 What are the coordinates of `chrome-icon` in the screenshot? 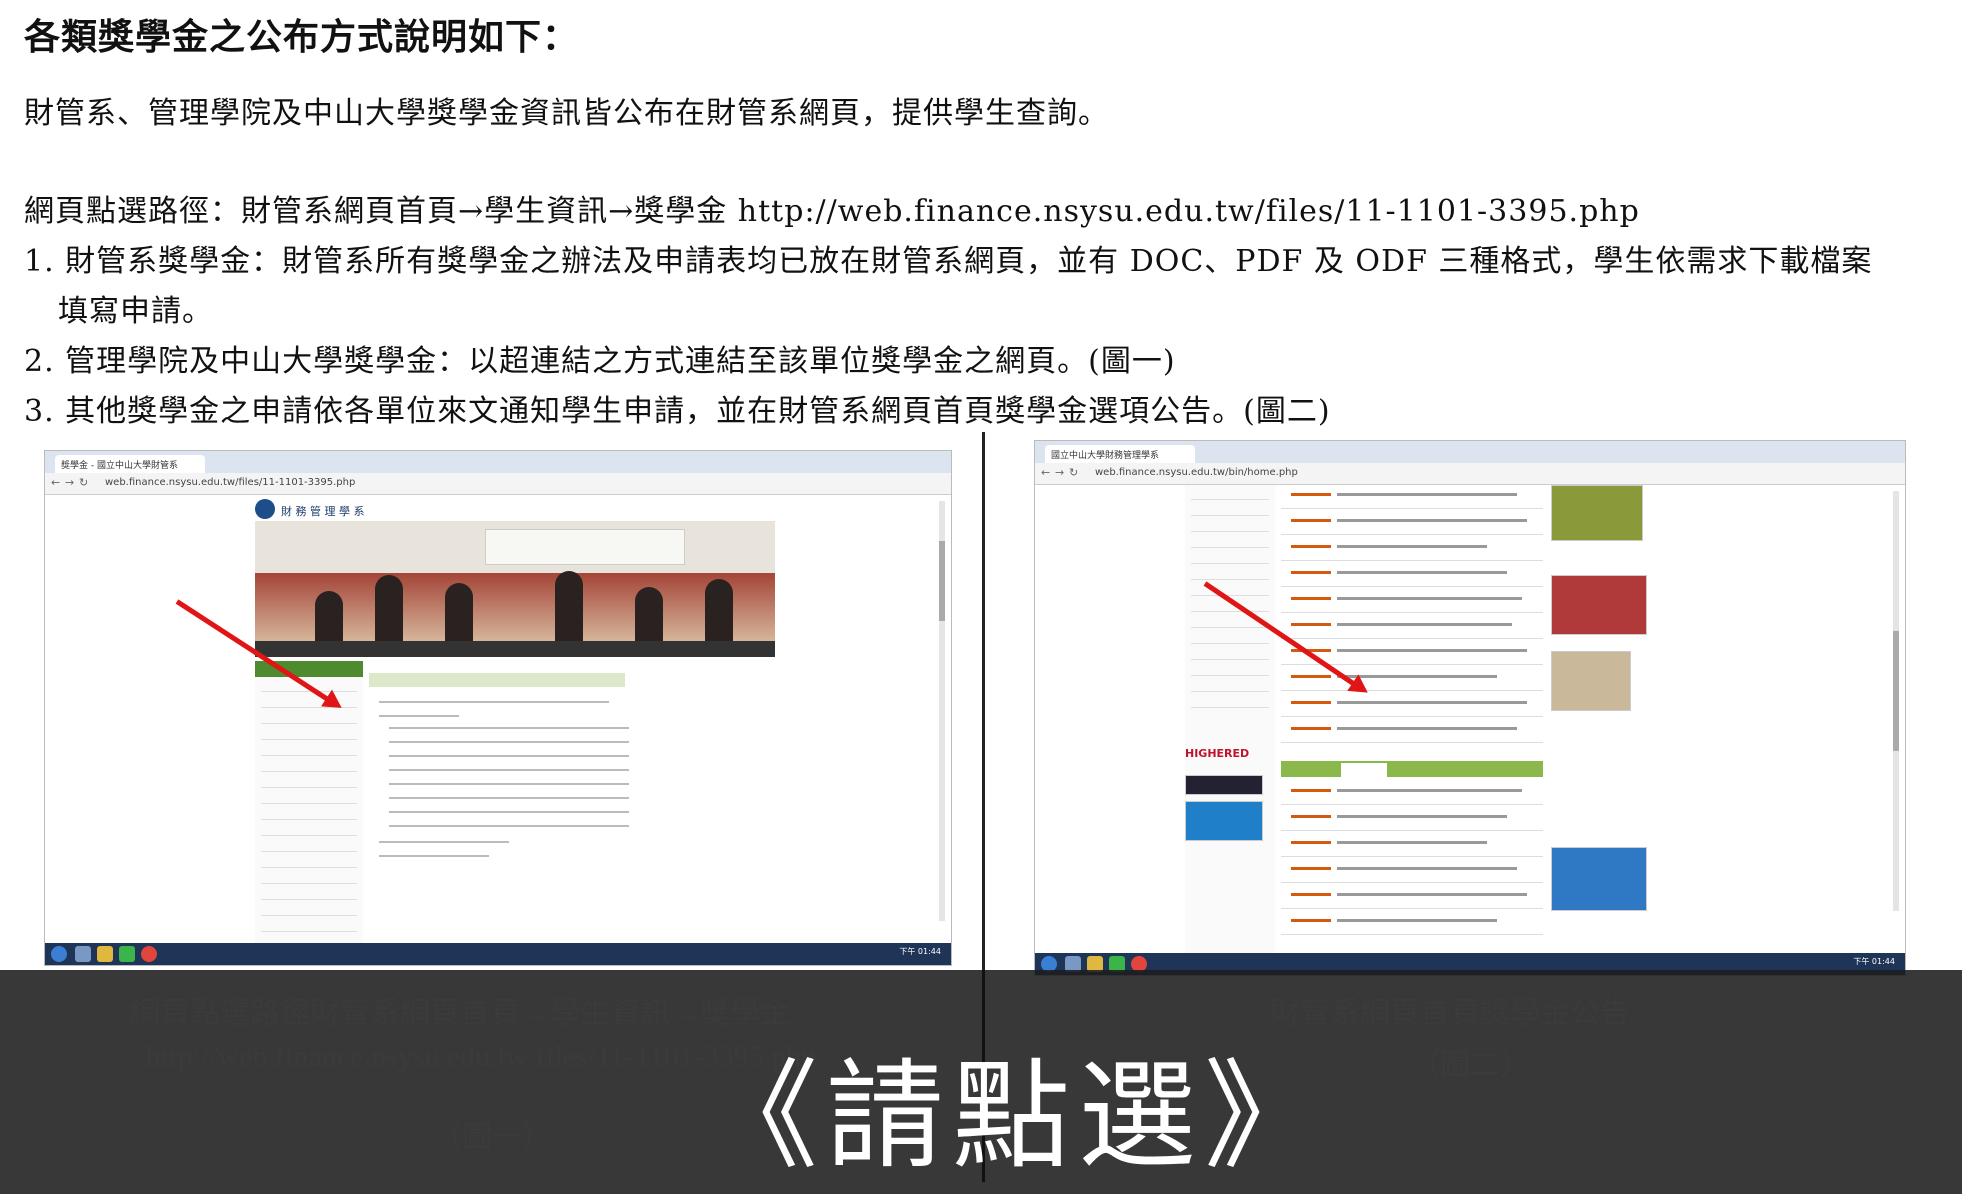 It's located at (149, 954).